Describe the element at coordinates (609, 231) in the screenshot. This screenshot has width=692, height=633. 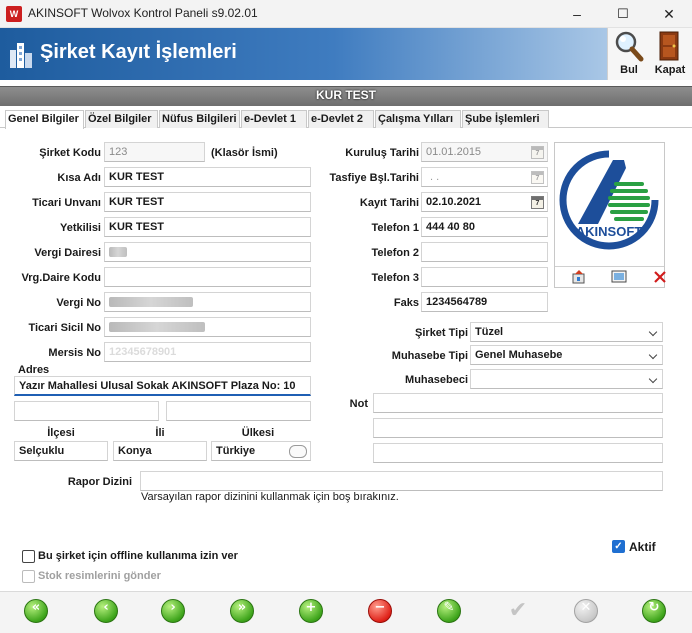
I see `logo-text: AKINSOFT` at that location.